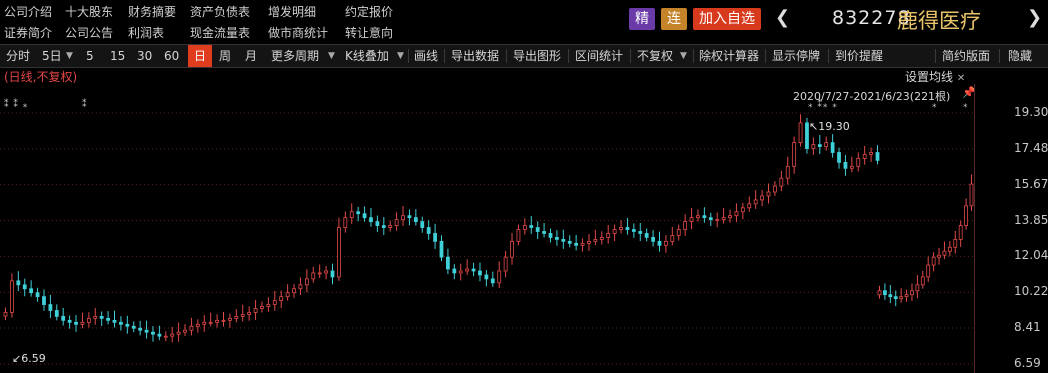 The width and height of the screenshot is (1048, 373). I want to click on linked-badge: 连, so click(674, 19).